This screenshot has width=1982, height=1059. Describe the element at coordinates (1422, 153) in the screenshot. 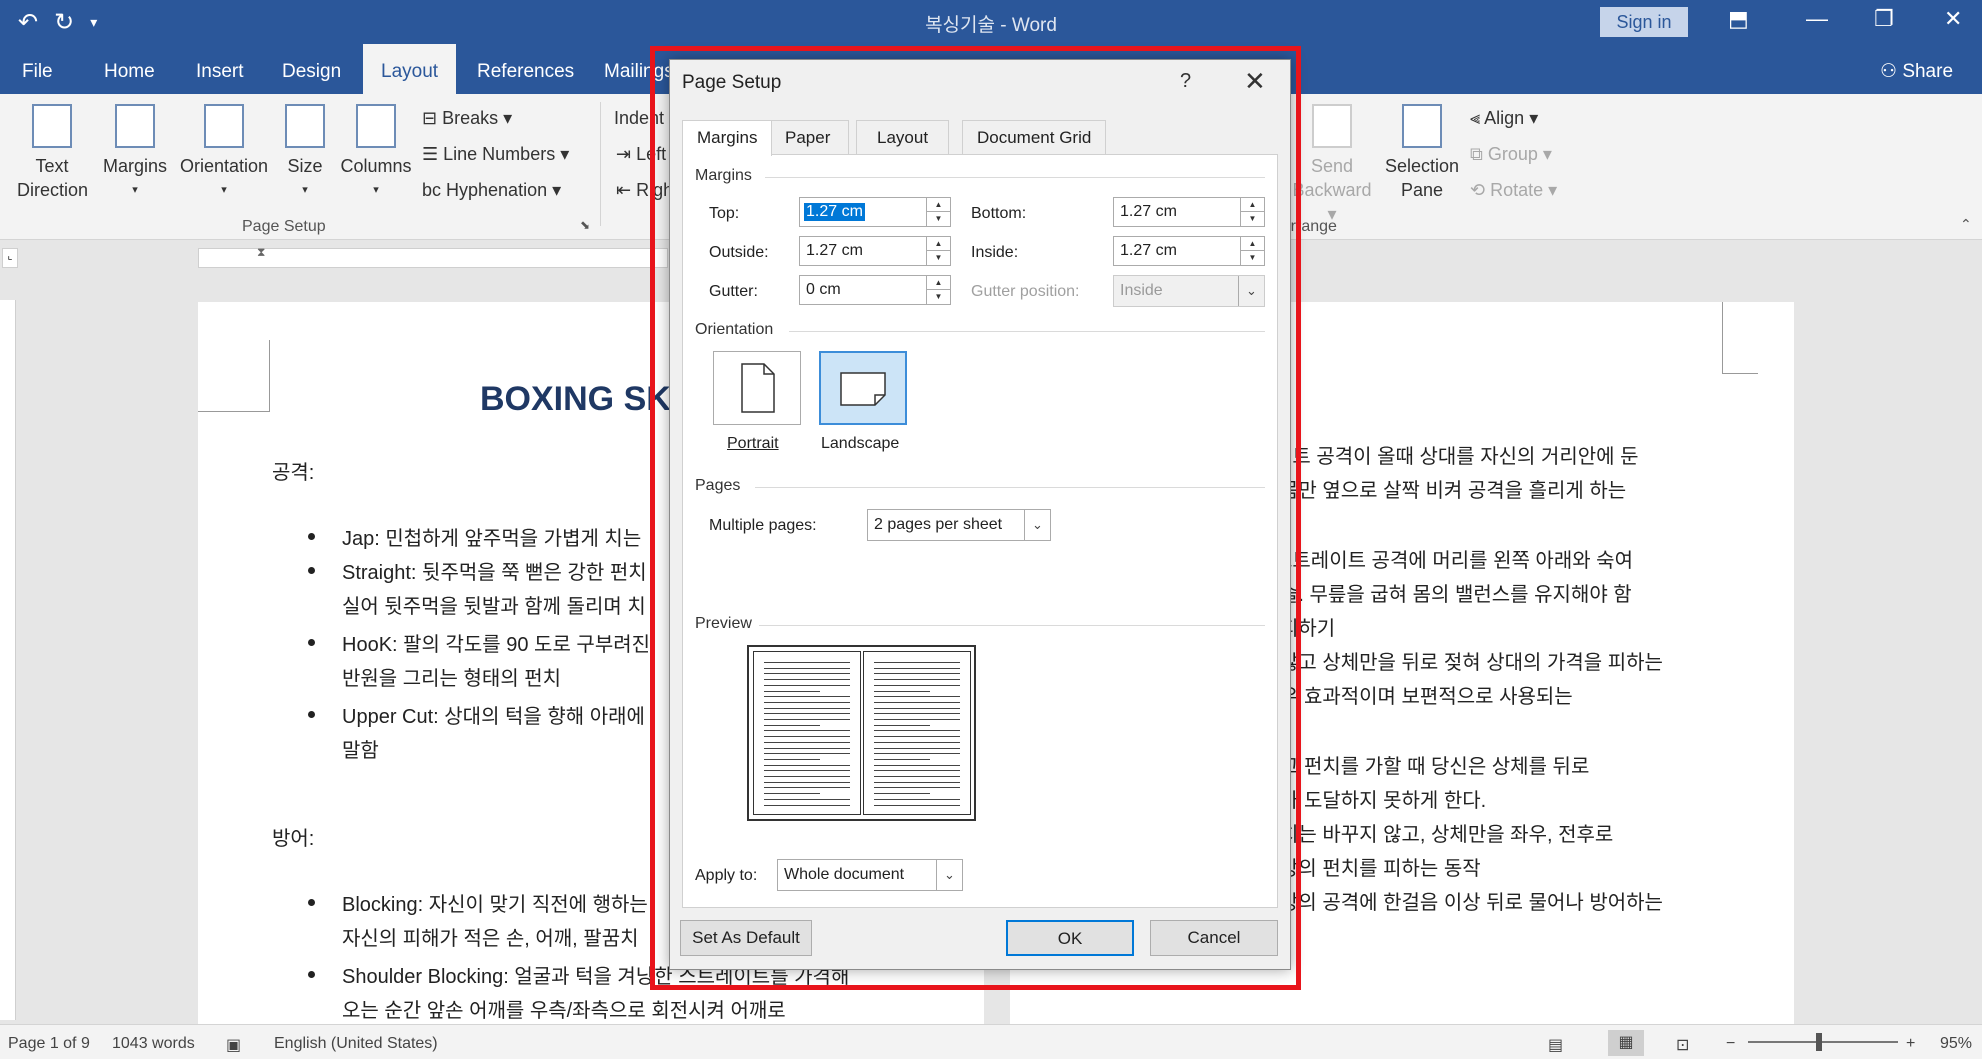

I see `selection-pane-button: Selection Pane` at that location.